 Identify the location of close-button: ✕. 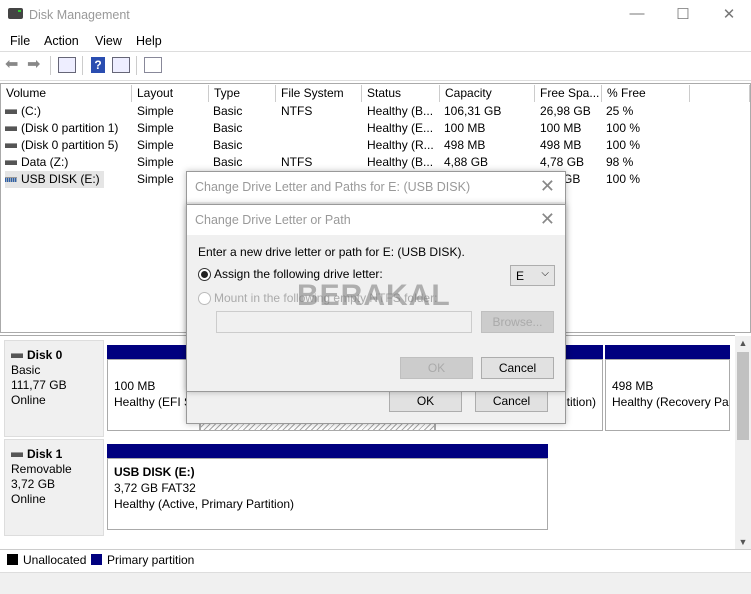
(729, 15).